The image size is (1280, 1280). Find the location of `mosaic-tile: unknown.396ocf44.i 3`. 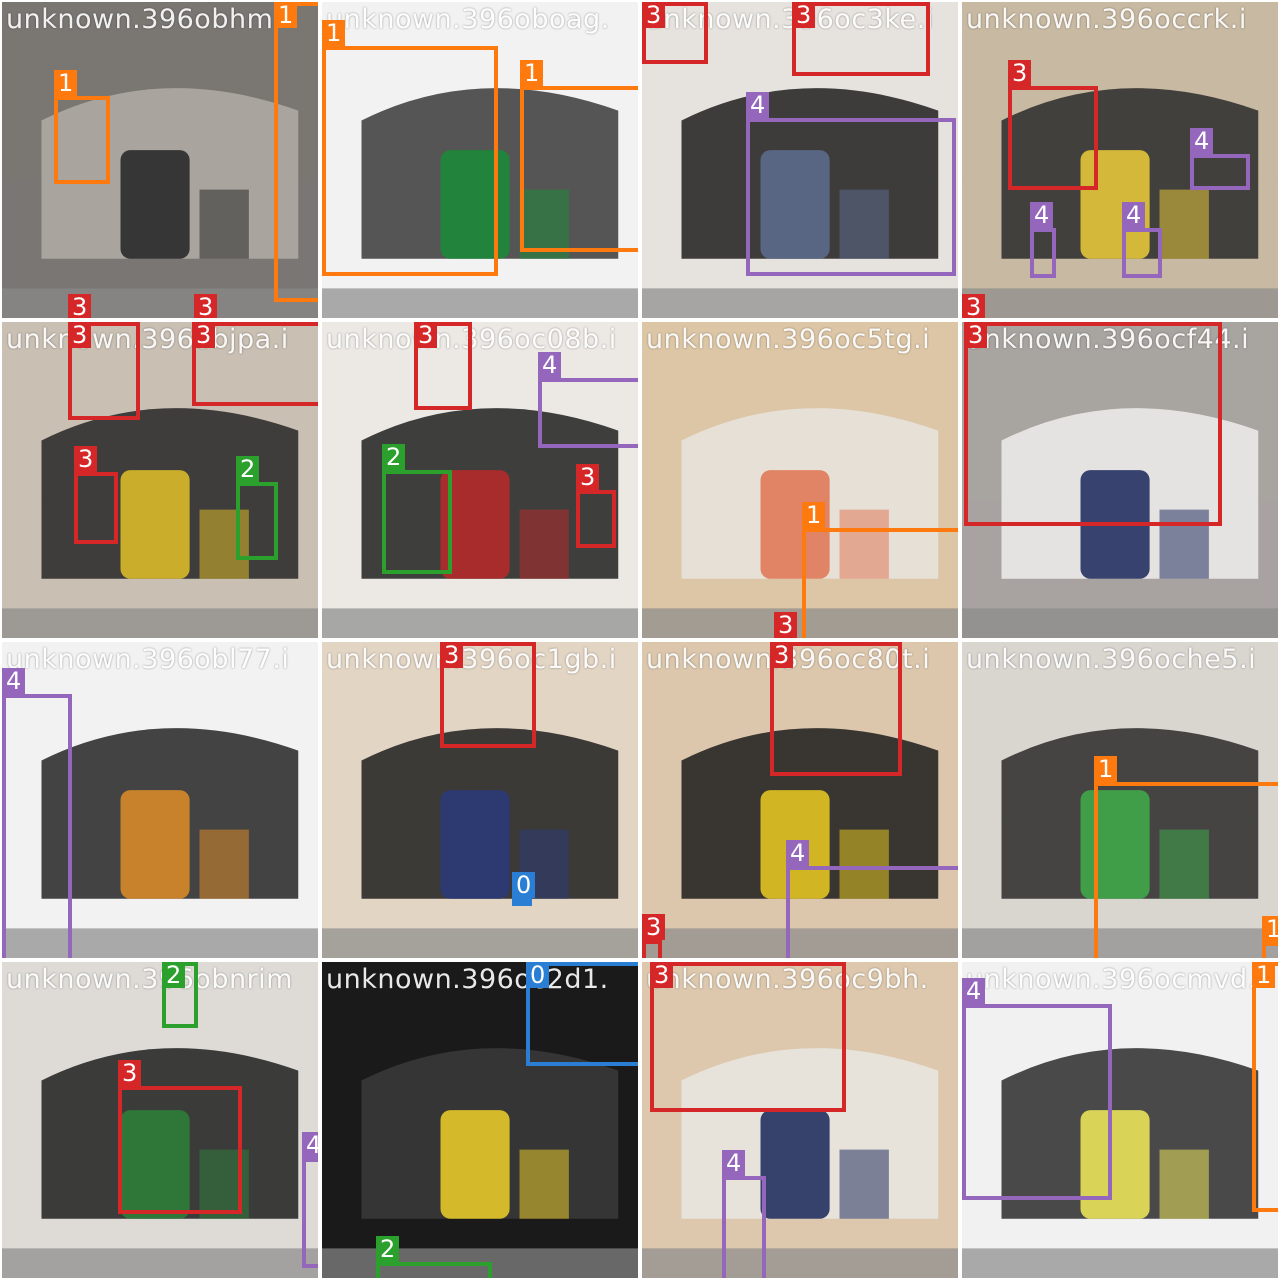

mosaic-tile: unknown.396ocf44.i 3 is located at coordinates (1120, 480).